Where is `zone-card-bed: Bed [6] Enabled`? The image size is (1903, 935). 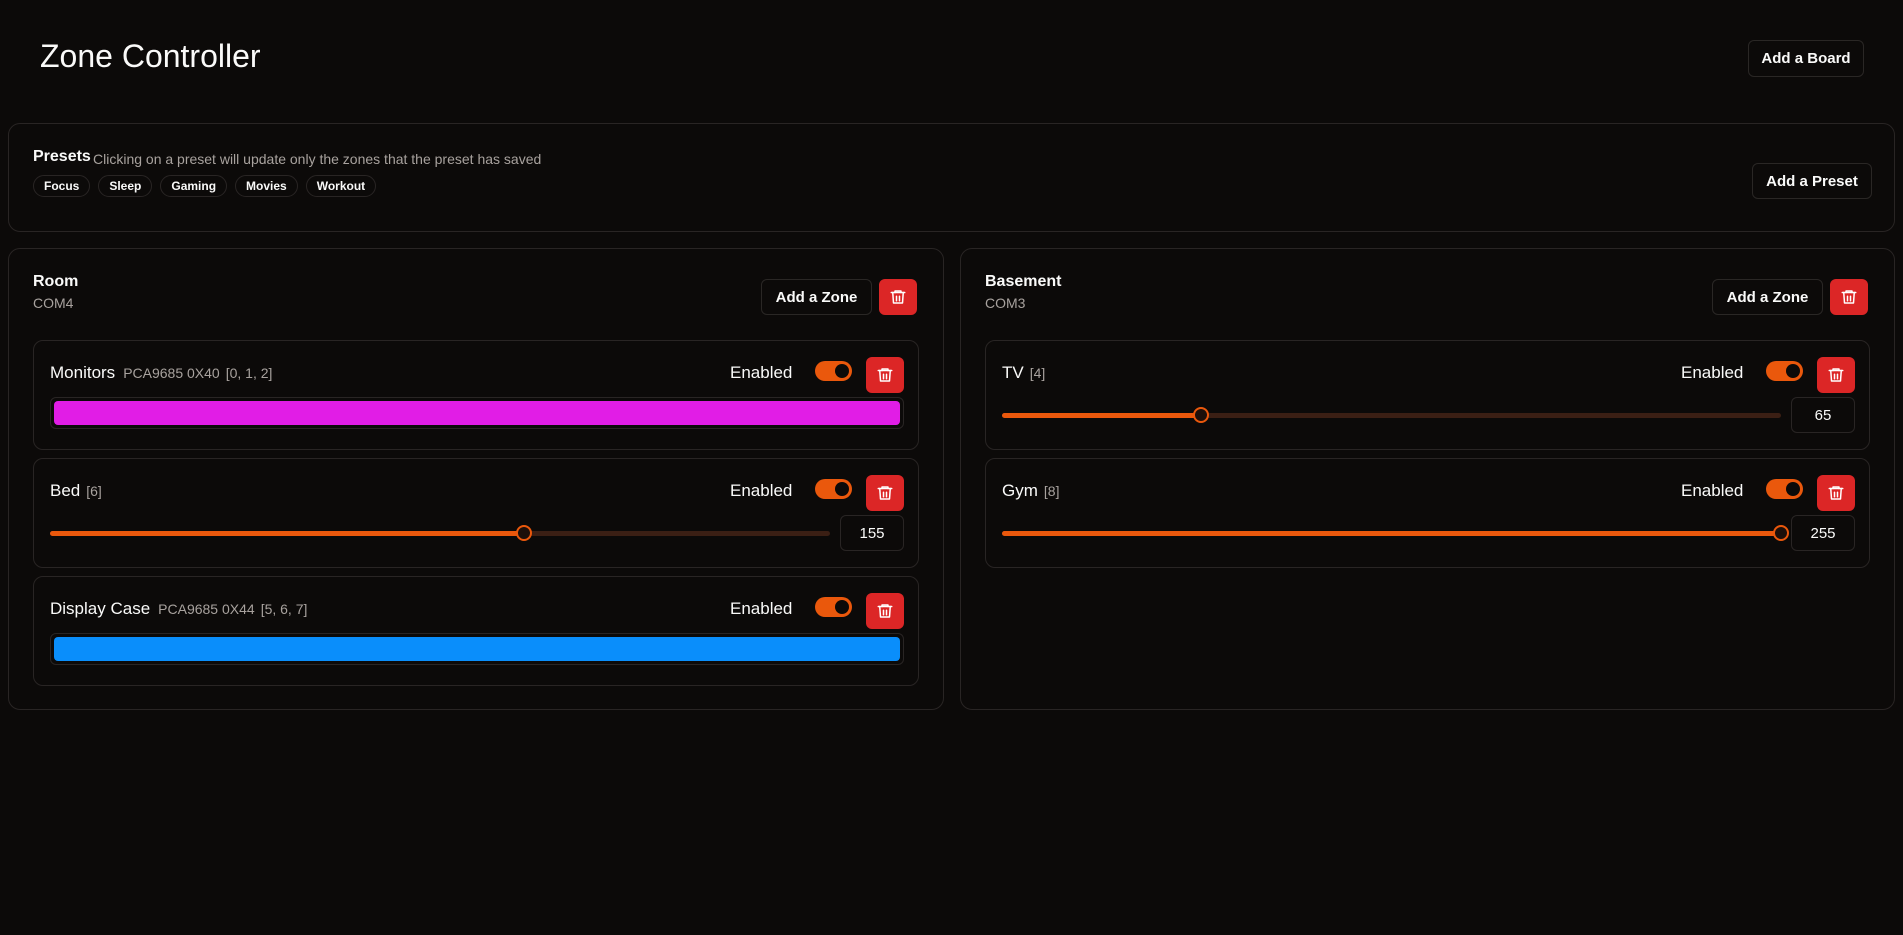
zone-card-bed: Bed [6] Enabled is located at coordinates (476, 513).